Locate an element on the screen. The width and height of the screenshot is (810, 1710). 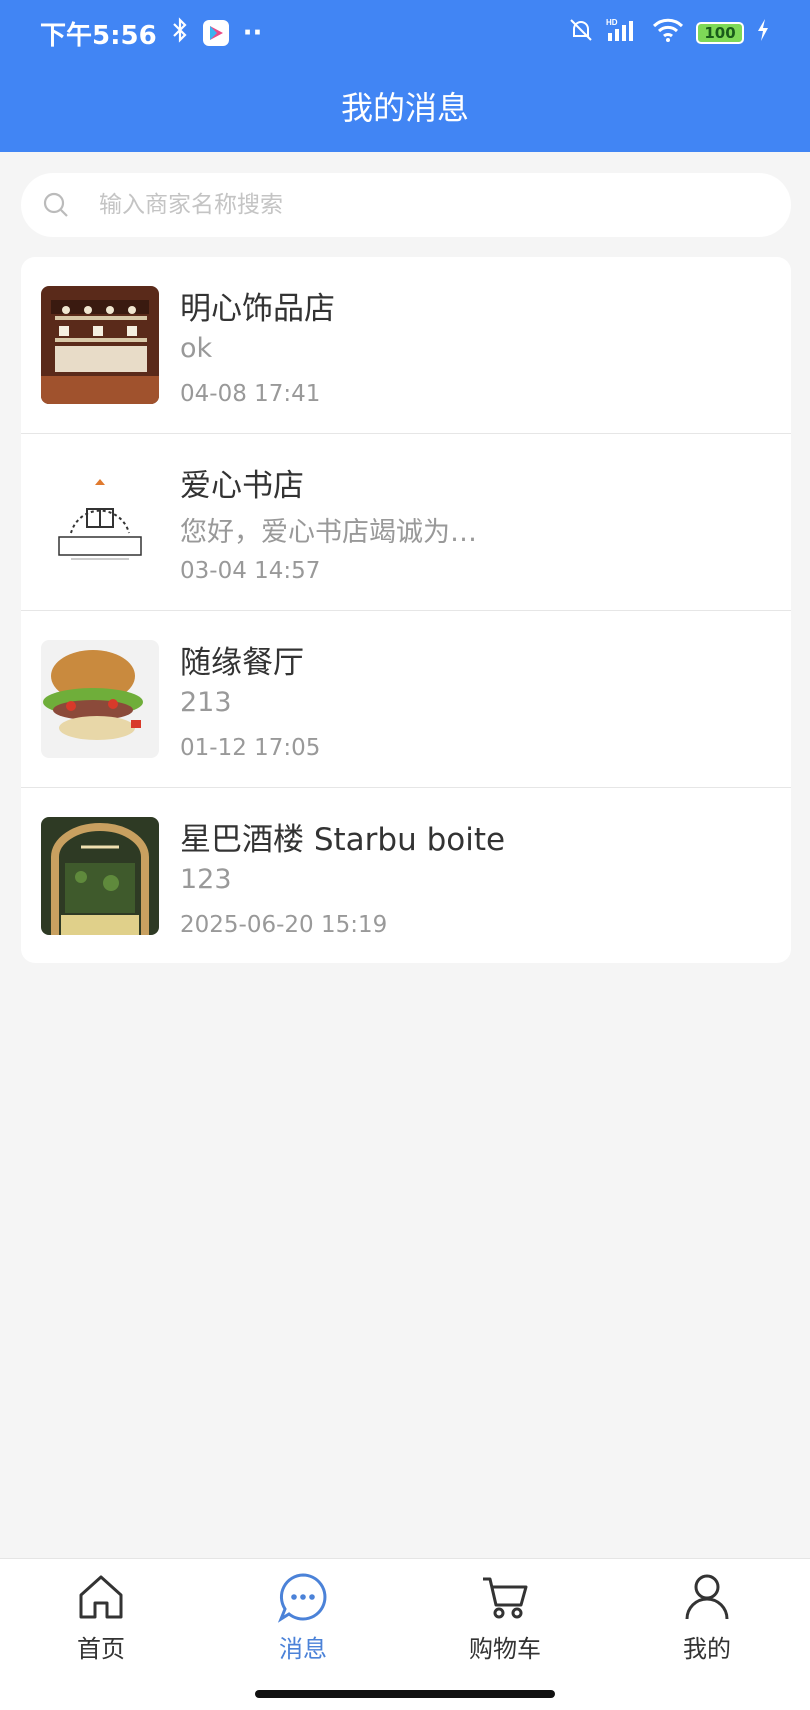
status-time: 下午5:56 is located at coordinates (98, 35).